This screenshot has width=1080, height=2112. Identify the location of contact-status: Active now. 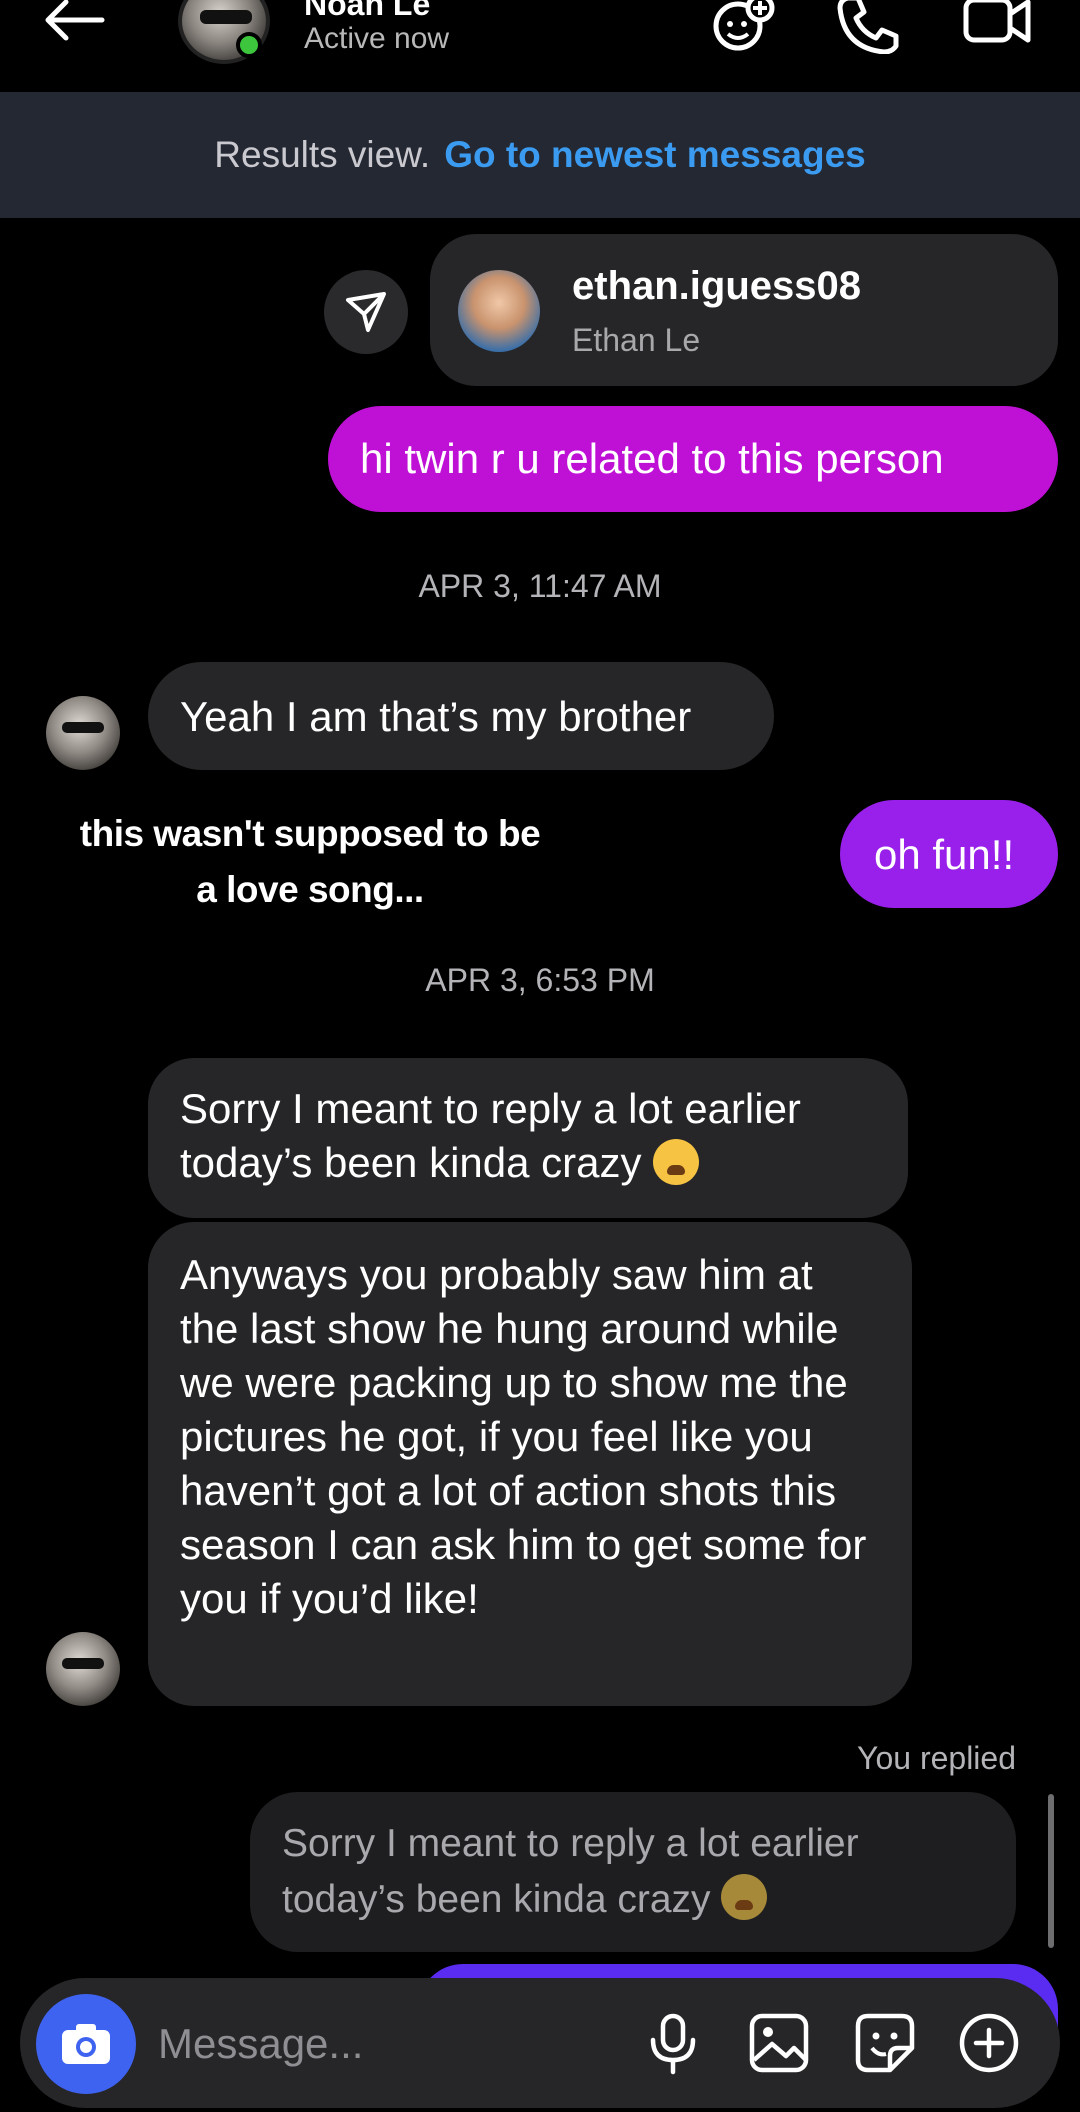
(377, 38).